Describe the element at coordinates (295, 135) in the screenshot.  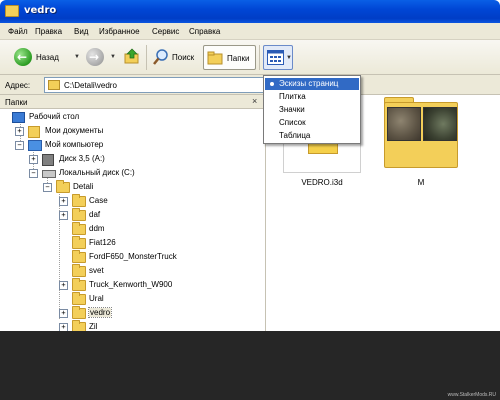
I see `view-option-label: Таблица` at that location.